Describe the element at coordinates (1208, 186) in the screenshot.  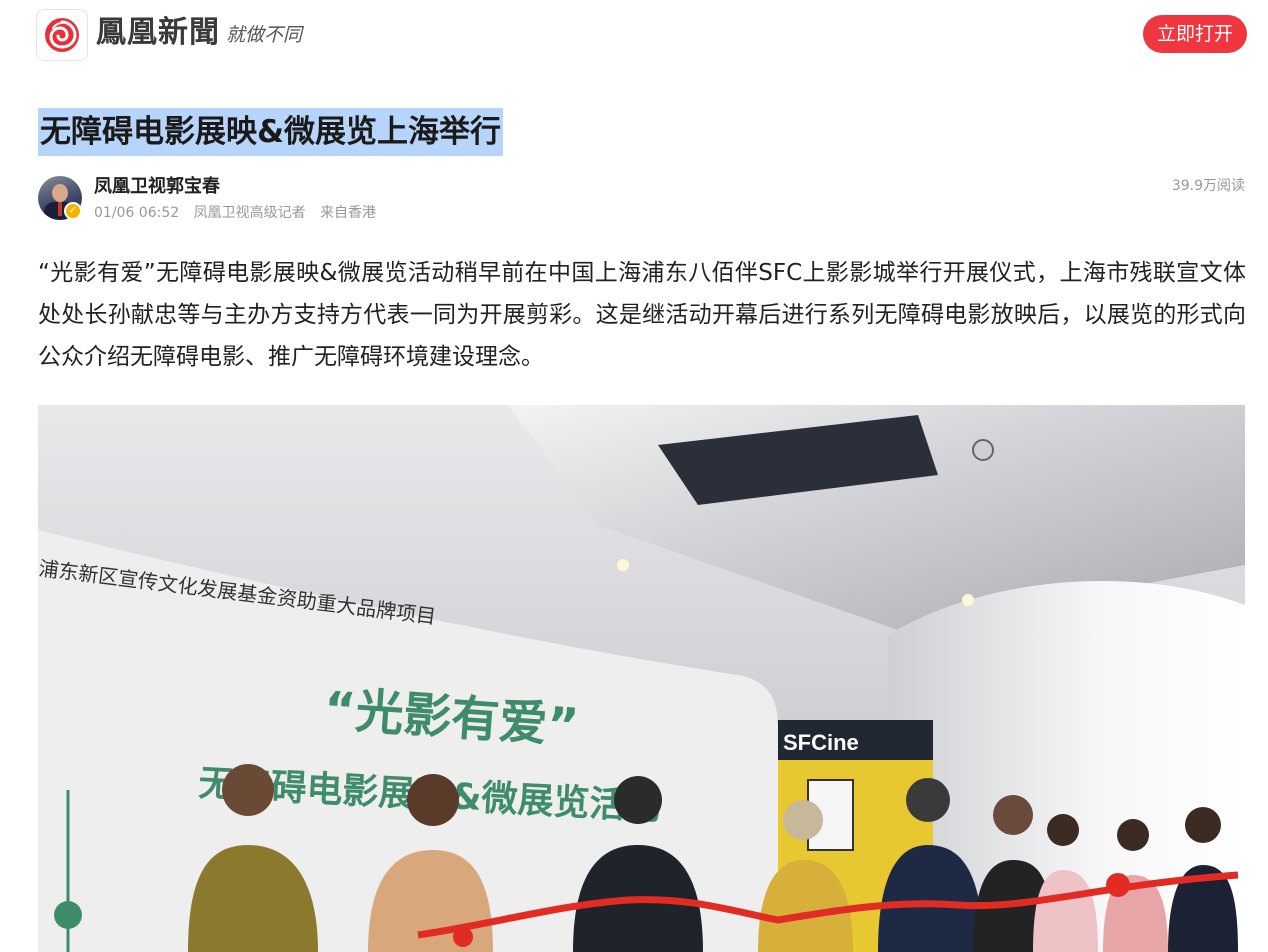
I see `read-count: 39.9万阅读` at that location.